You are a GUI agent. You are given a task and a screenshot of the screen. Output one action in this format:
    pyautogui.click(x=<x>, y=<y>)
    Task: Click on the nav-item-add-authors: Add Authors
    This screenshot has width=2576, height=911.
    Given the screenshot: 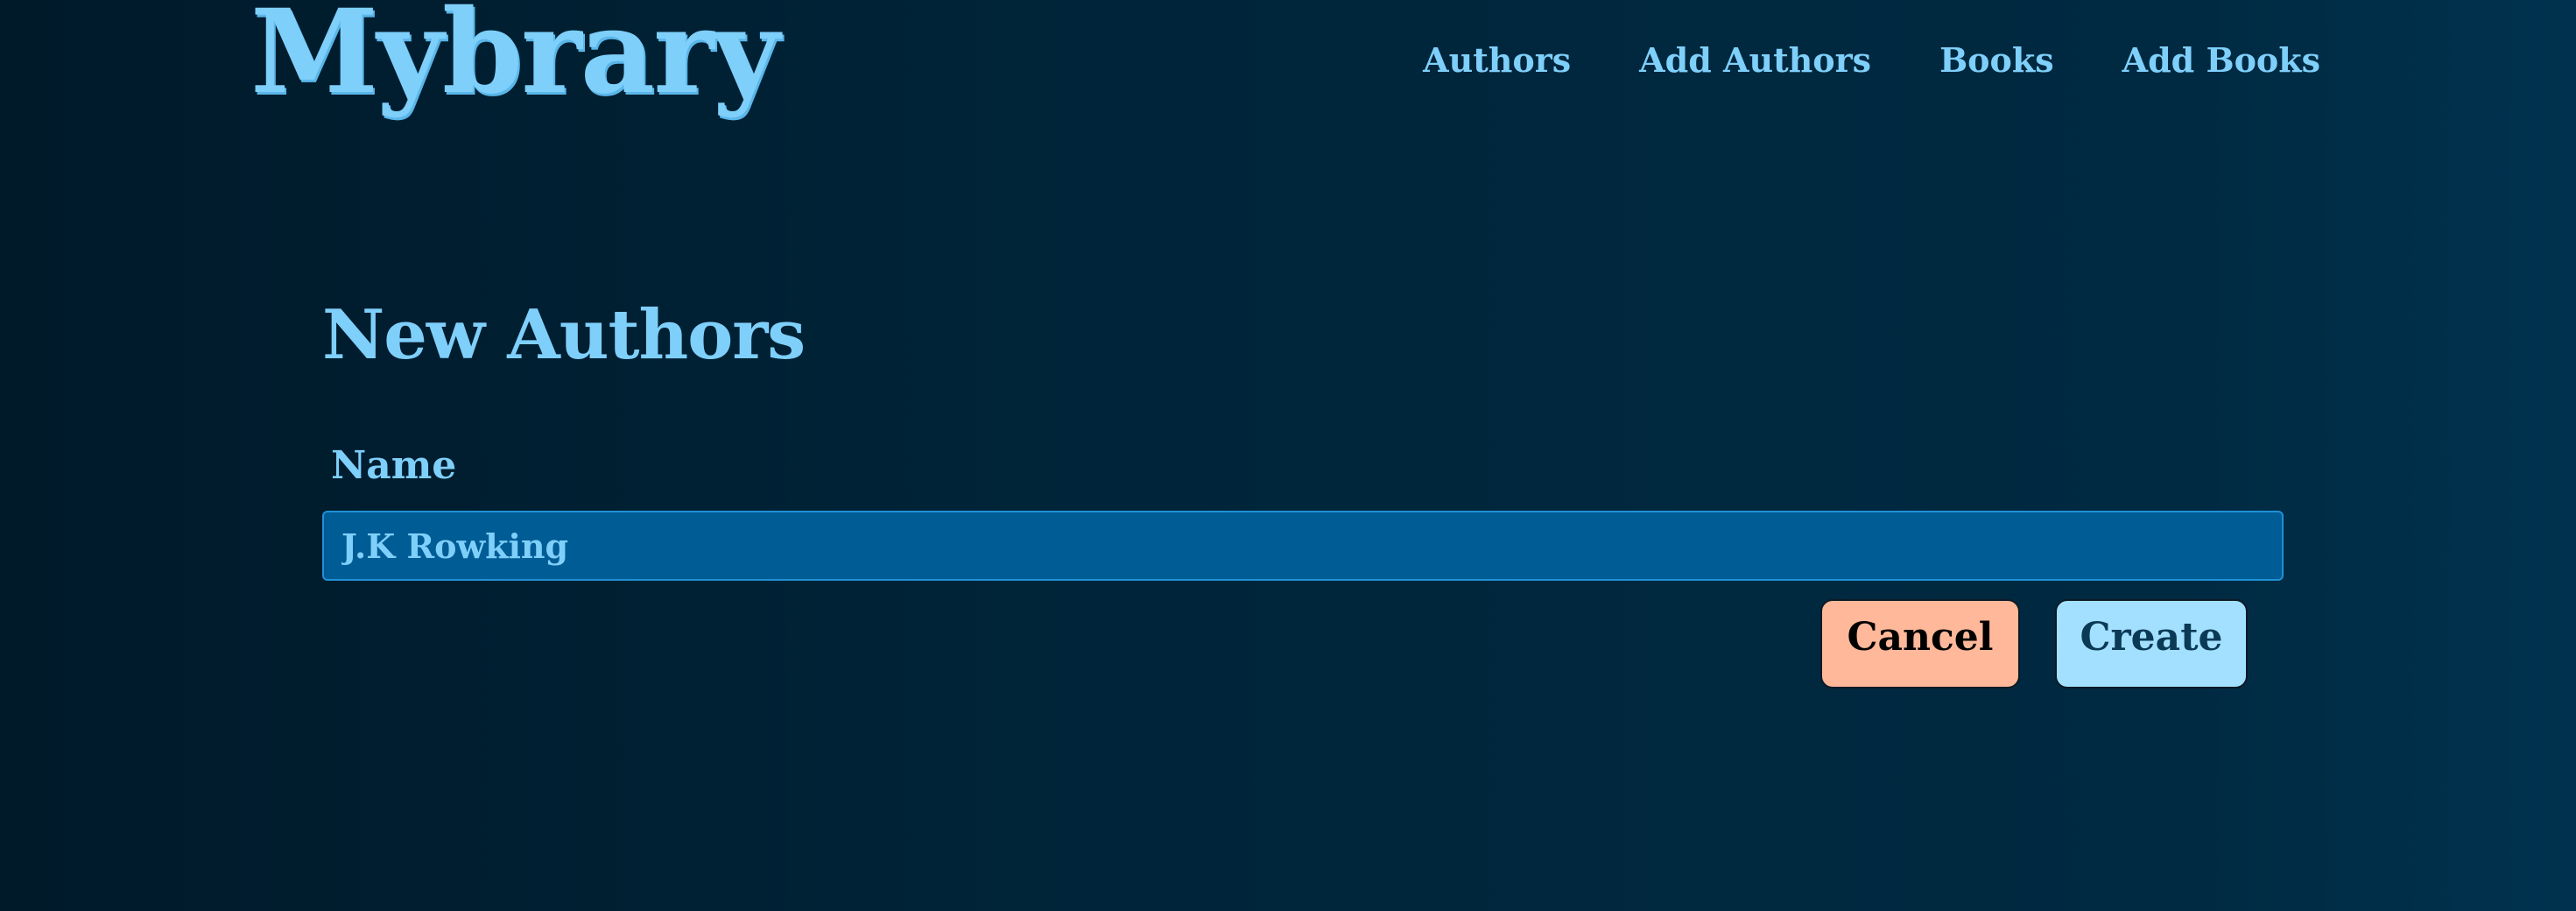 What is the action you would take?
    pyautogui.click(x=1755, y=60)
    